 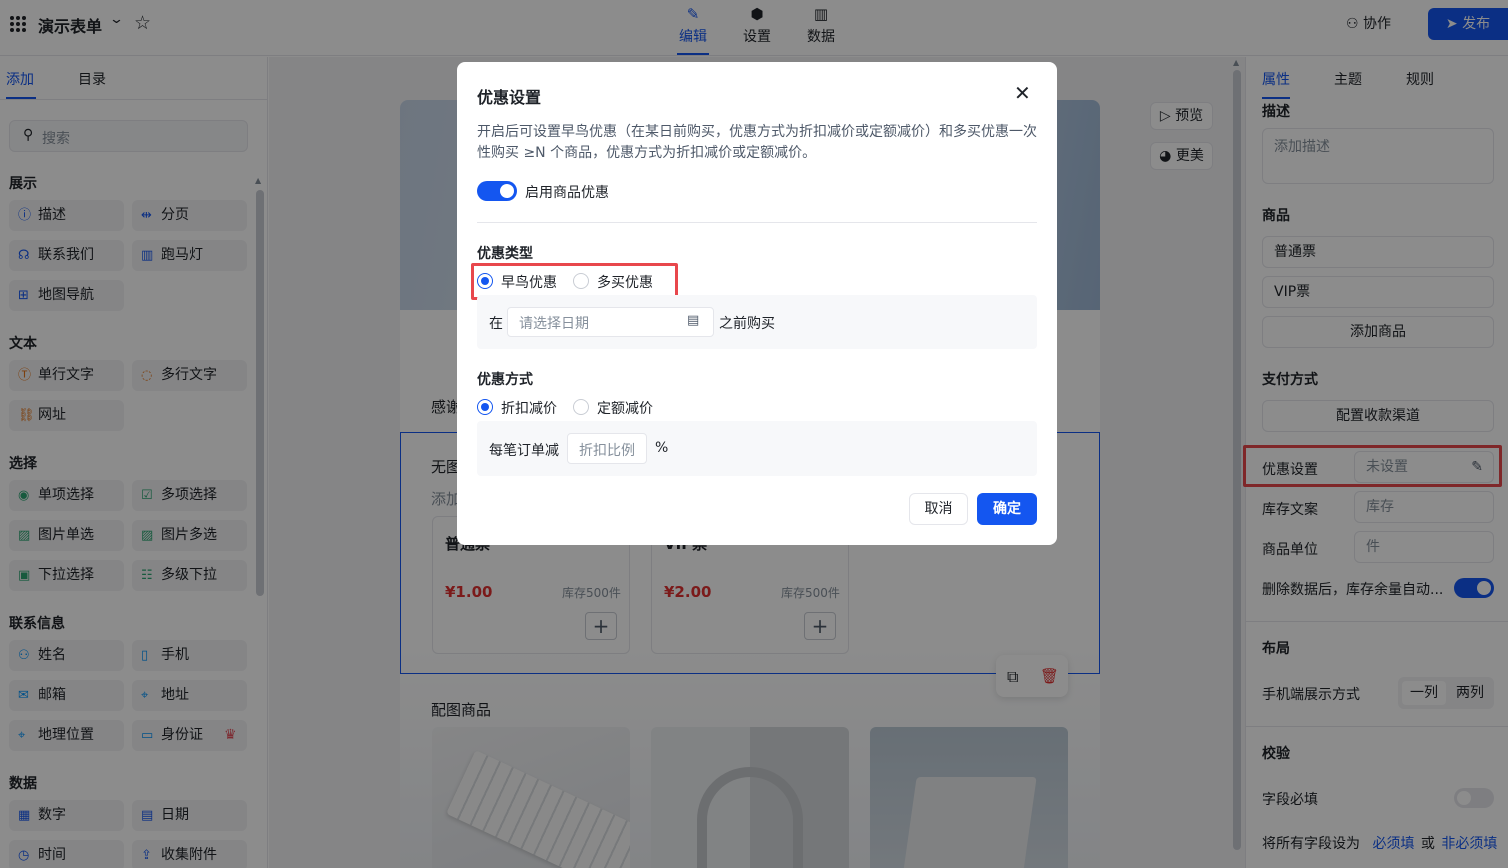 I want to click on ratio-placeholder: 折扣比例, so click(x=607, y=451).